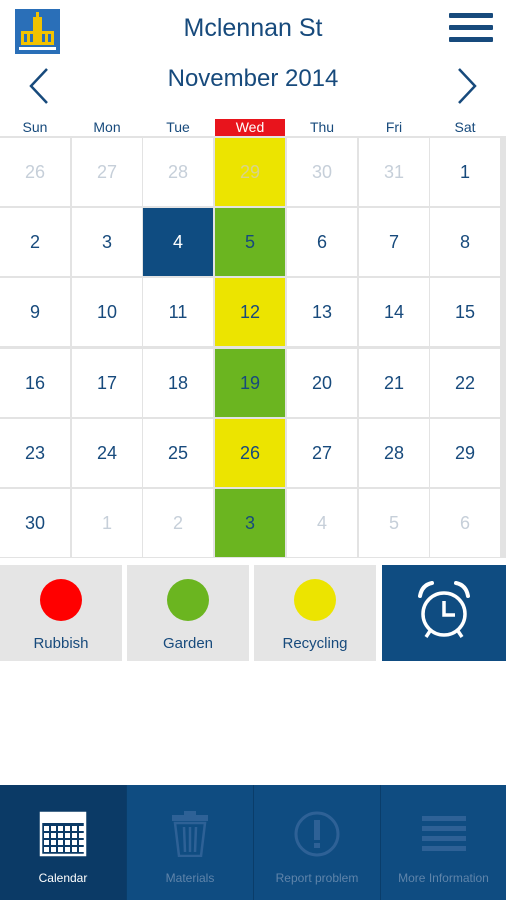  I want to click on calendar-day-cell: 25, so click(178, 453).